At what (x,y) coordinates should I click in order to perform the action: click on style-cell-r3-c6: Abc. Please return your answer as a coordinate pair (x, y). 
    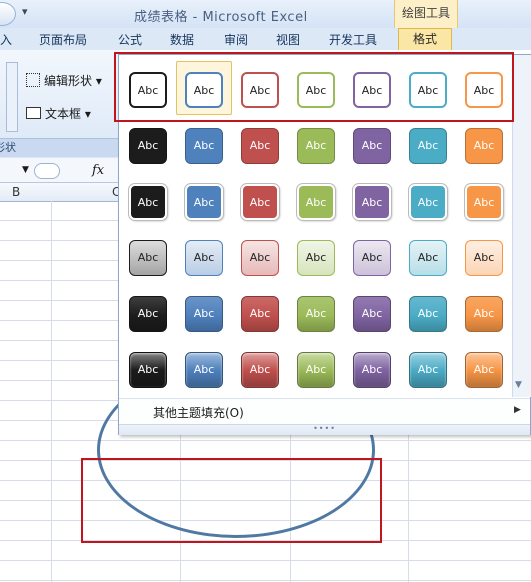
    Looking at the image, I should click on (428, 202).